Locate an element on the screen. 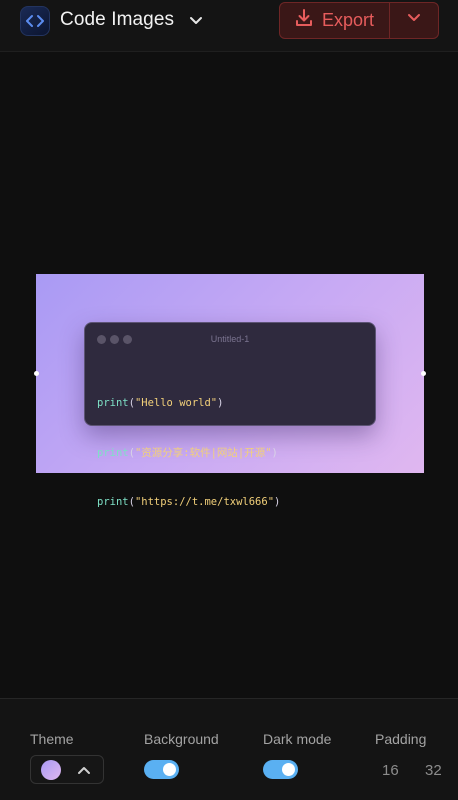  code-brackets-icon is located at coordinates (35, 21).